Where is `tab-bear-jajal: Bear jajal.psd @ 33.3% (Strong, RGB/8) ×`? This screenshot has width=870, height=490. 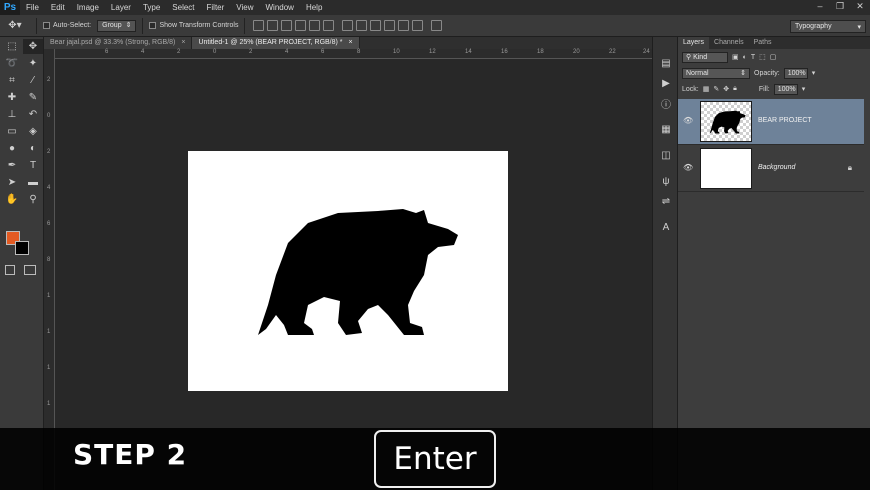
tab-bear-jajal: Bear jajal.psd @ 33.3% (Strong, RGB/8) × is located at coordinates (118, 43).